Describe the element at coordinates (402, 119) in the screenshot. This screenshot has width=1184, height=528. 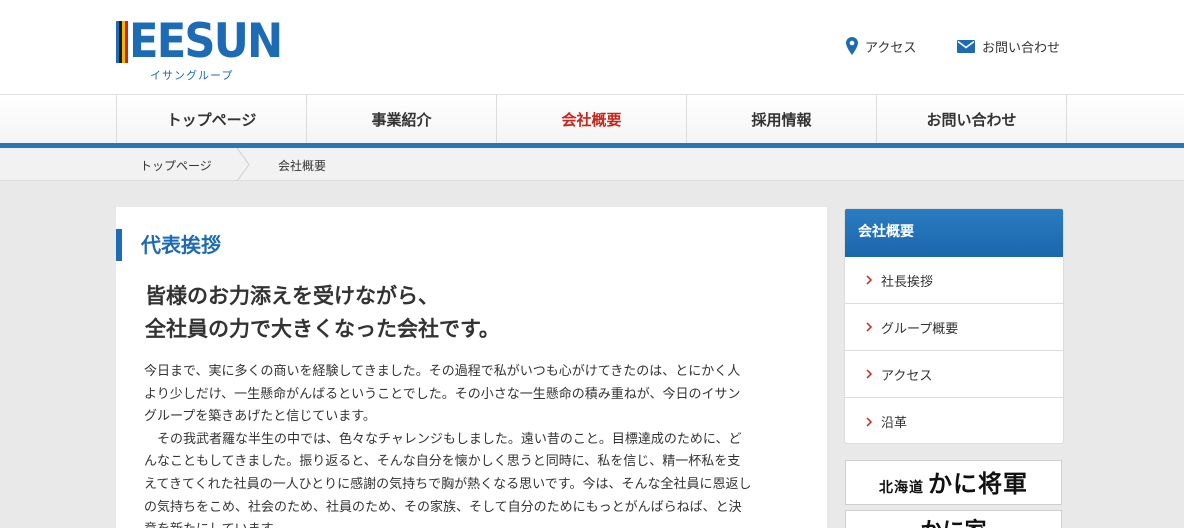
I see `nav-item-business: 事業紹介` at that location.